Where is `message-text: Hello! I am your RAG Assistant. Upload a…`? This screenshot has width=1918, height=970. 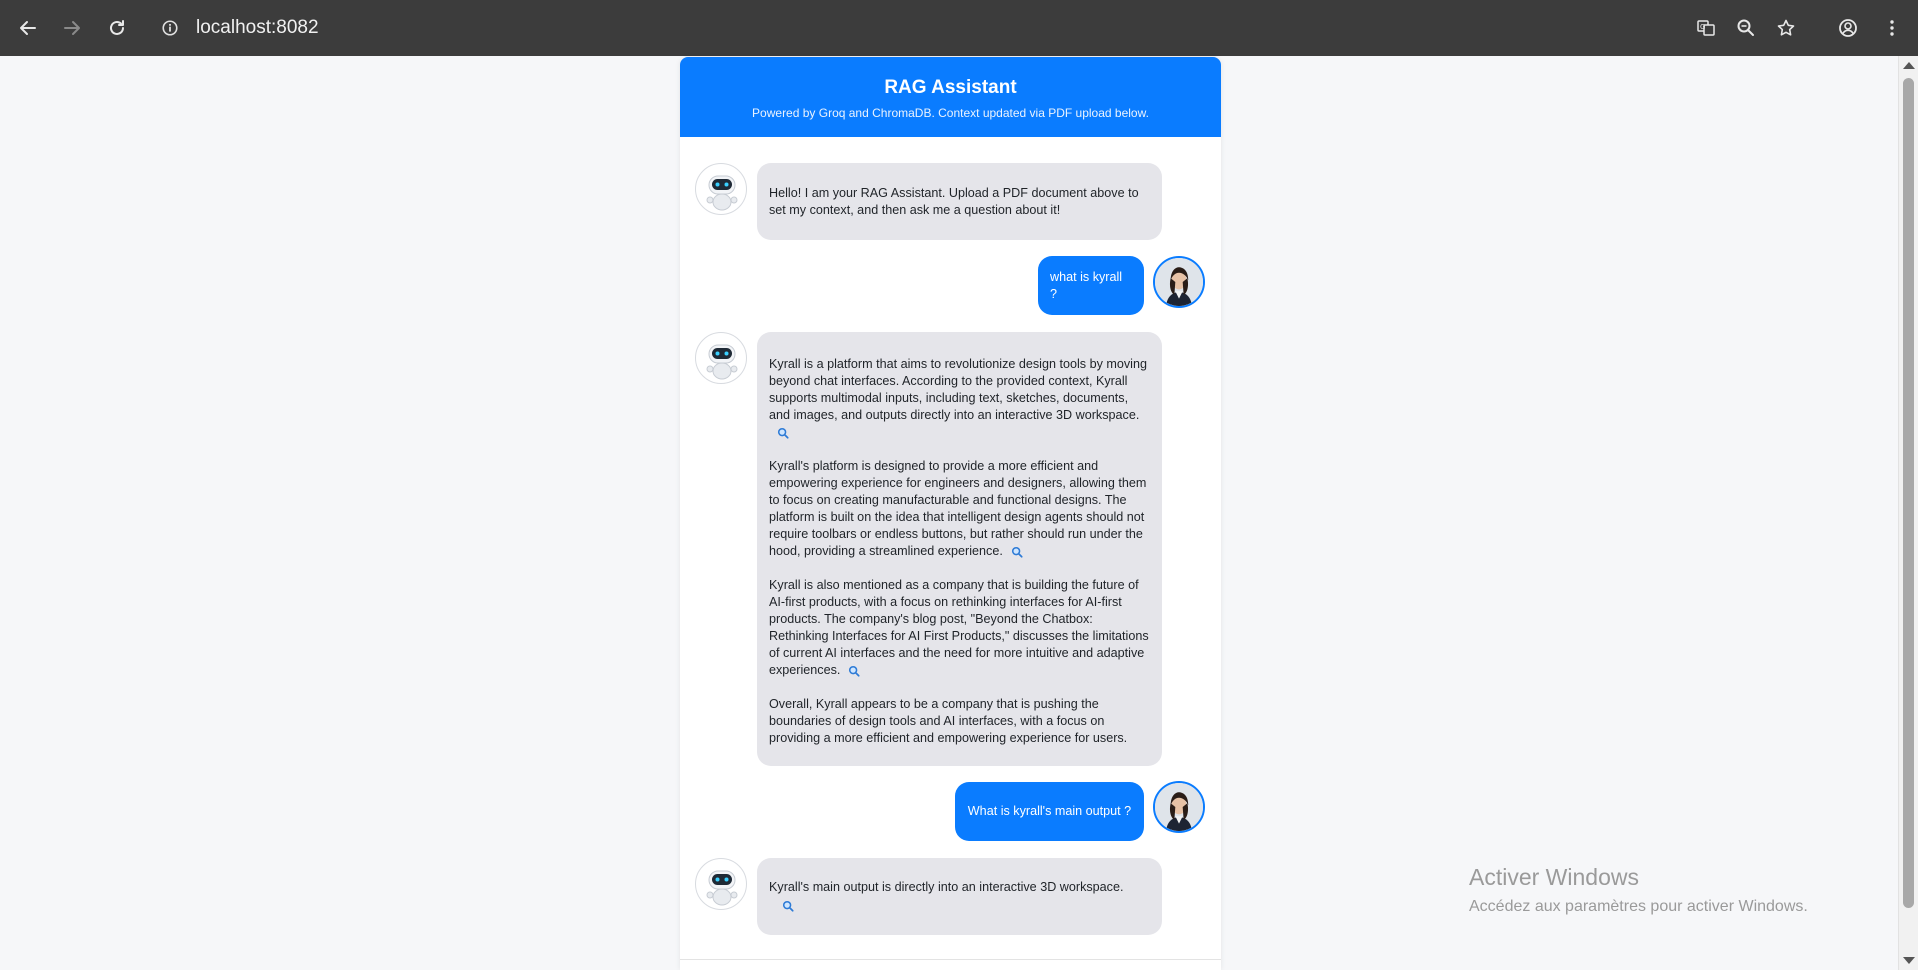
message-text: Hello! I am your RAG Assistant. Upload a… is located at coordinates (954, 201).